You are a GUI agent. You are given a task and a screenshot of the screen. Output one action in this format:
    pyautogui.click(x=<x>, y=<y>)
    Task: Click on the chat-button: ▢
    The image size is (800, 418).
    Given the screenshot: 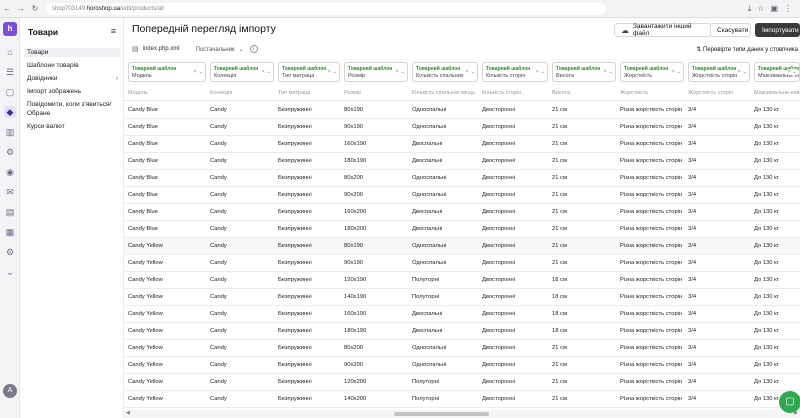 What is the action you would take?
    pyautogui.click(x=789, y=402)
    